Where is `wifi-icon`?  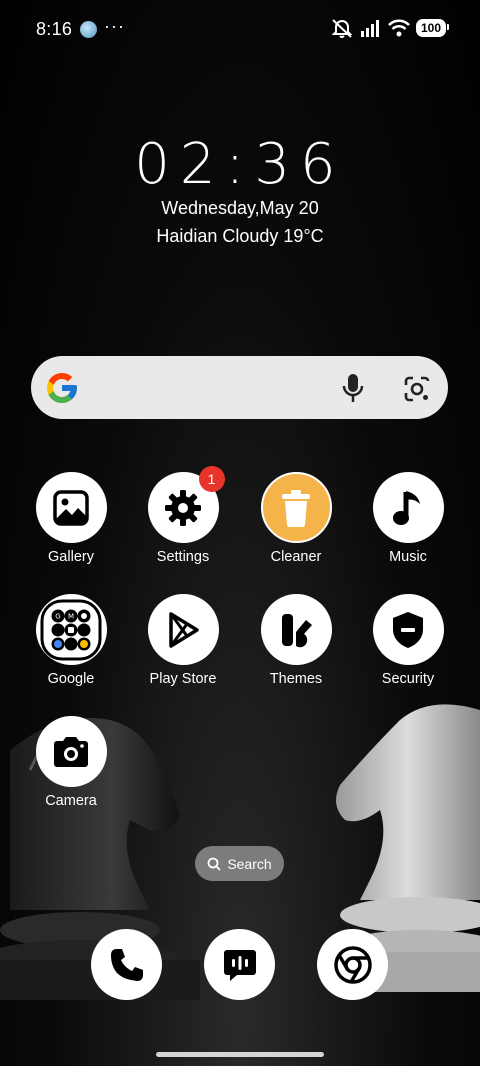
wifi-icon is located at coordinates (399, 28).